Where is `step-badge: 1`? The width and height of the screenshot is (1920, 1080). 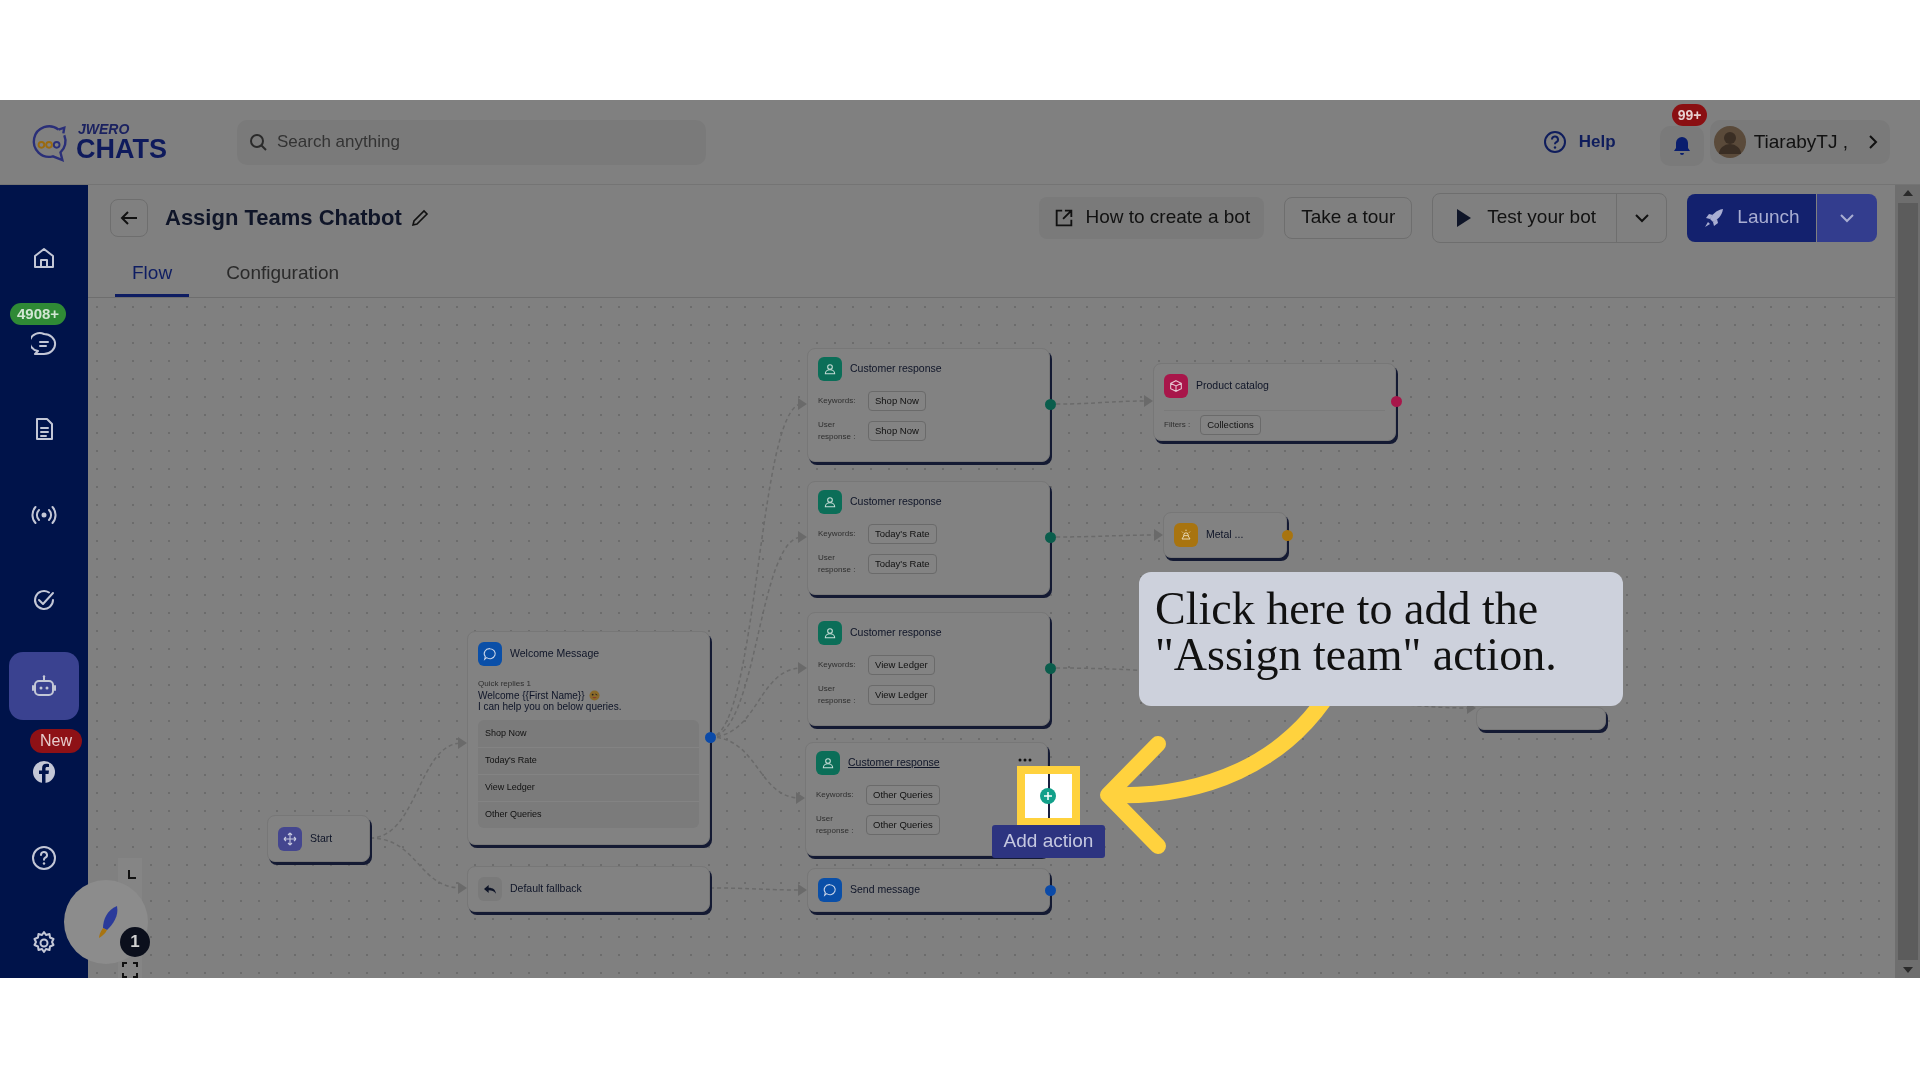 step-badge: 1 is located at coordinates (135, 942).